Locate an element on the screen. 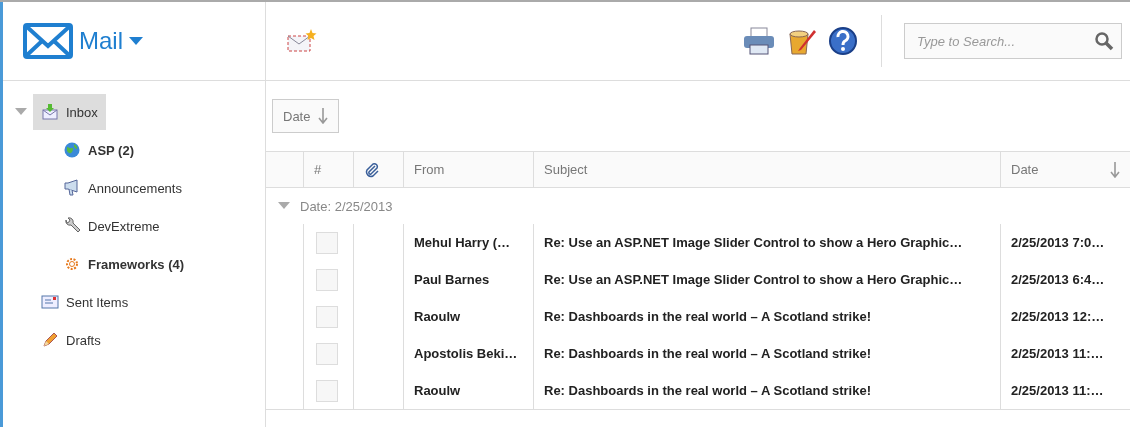 The height and width of the screenshot is (427, 1130). dropdown-caret-icon is located at coordinates (136, 41).